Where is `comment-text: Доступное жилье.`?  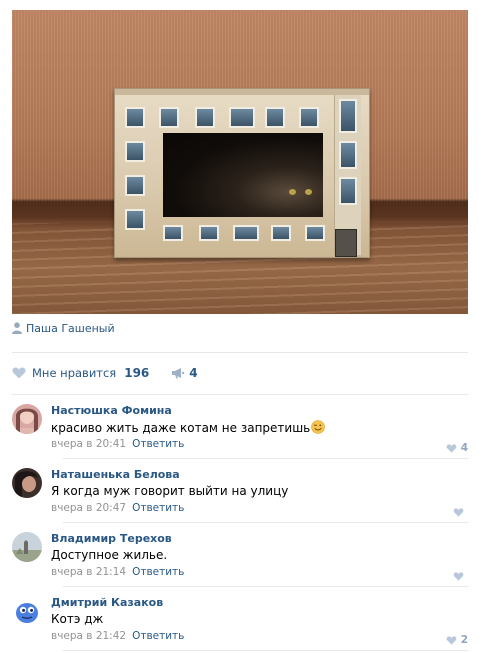
comment-text: Доступное жилье. is located at coordinates (109, 555).